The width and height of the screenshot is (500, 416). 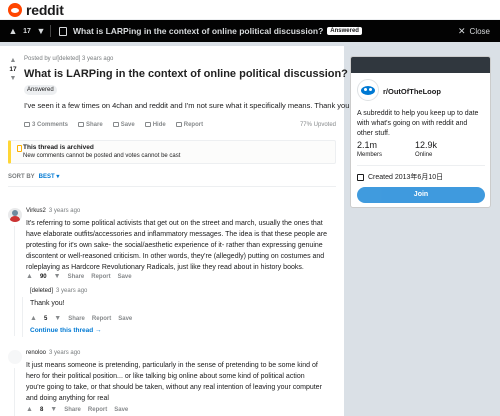 I want to click on vote-column: ▲ 17 ▼, so click(x=13, y=69).